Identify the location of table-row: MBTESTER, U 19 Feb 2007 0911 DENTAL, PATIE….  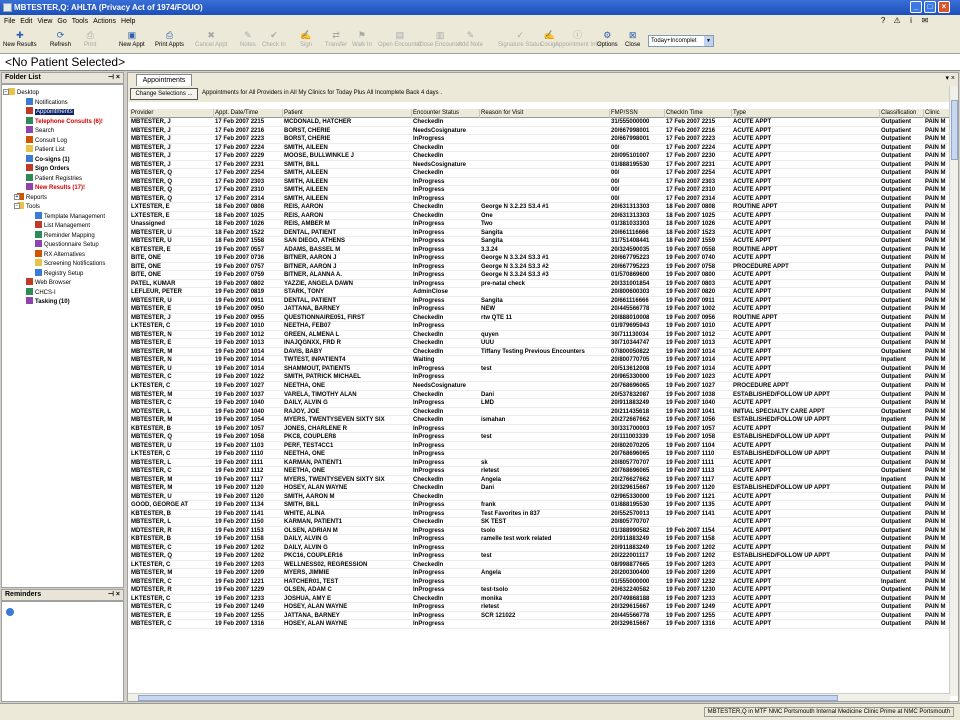
(543, 301).